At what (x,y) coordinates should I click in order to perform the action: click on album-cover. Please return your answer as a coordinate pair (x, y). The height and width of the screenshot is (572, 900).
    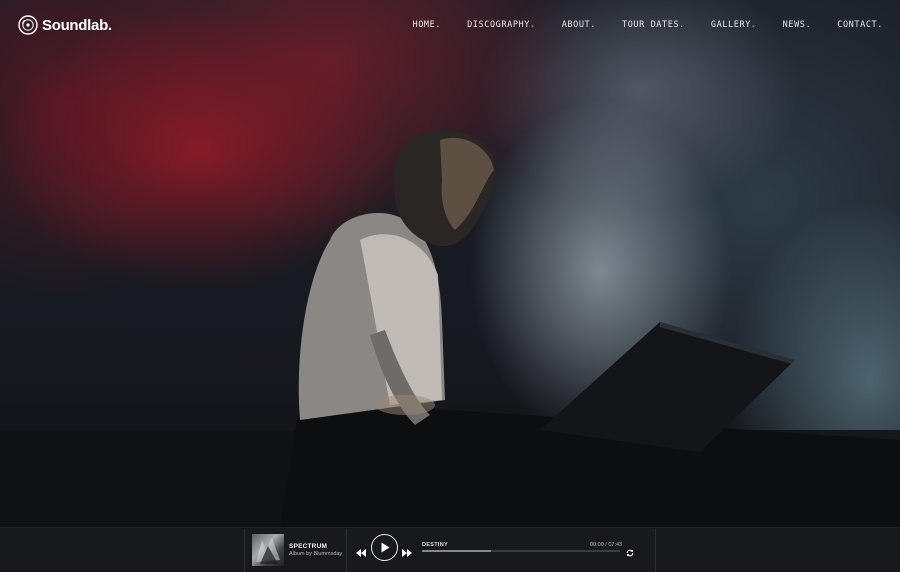
    Looking at the image, I should click on (268, 550).